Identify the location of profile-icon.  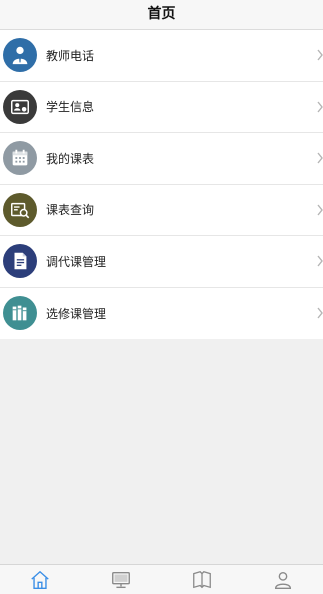
(282, 580).